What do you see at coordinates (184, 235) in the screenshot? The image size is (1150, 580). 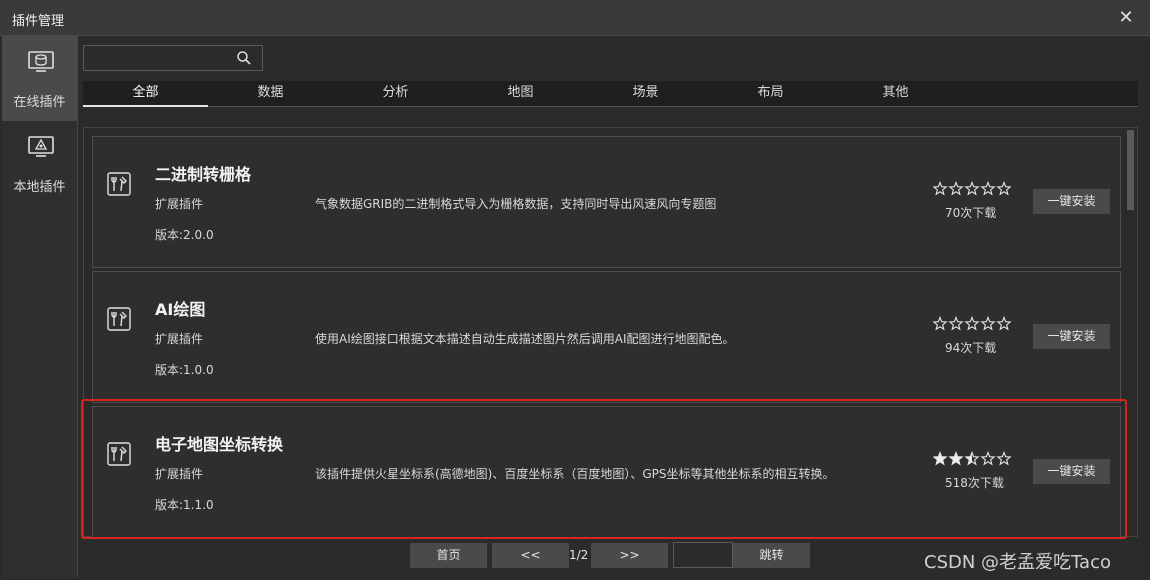 I see `plugin-version: 版本:2.0.0` at bounding box center [184, 235].